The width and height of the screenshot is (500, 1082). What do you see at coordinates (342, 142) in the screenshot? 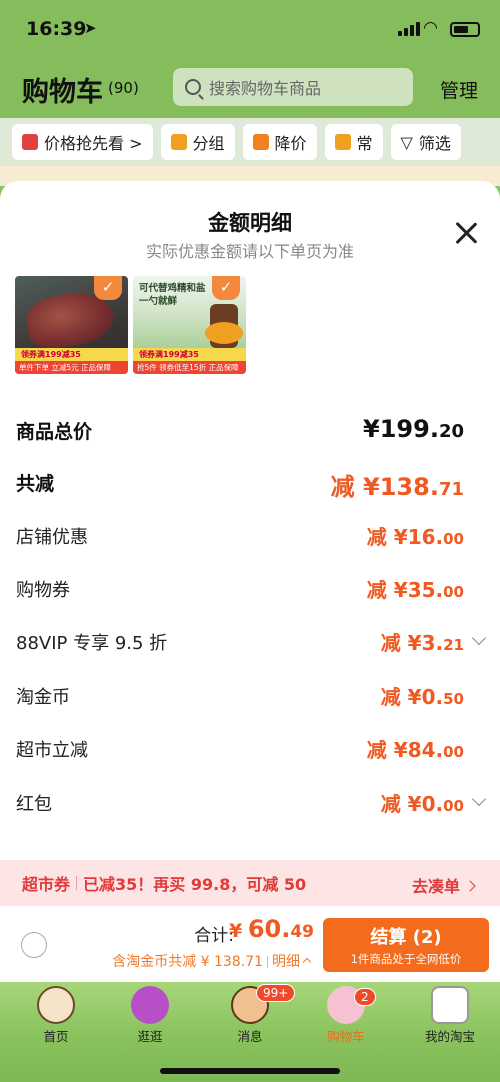
I see `cart-icon` at bounding box center [342, 142].